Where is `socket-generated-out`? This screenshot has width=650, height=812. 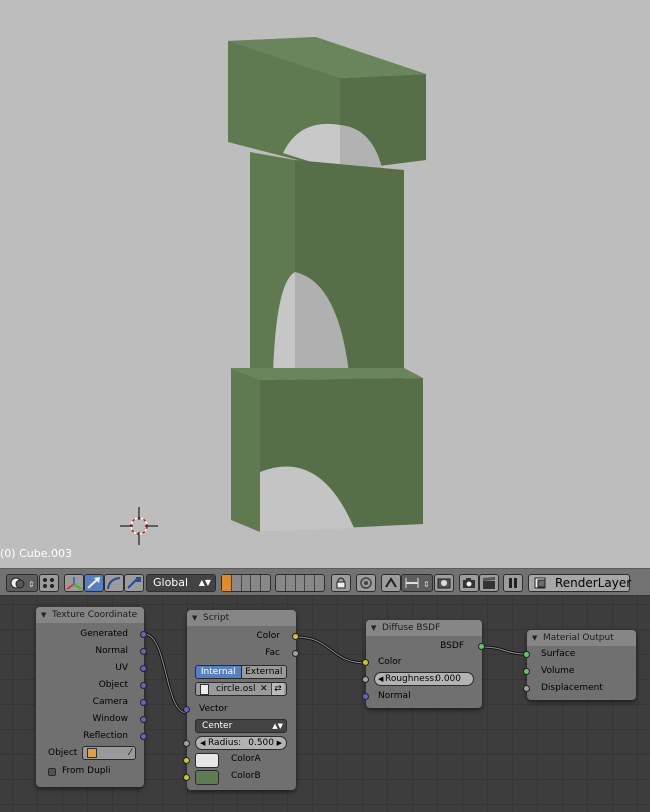 socket-generated-out is located at coordinates (143, 634).